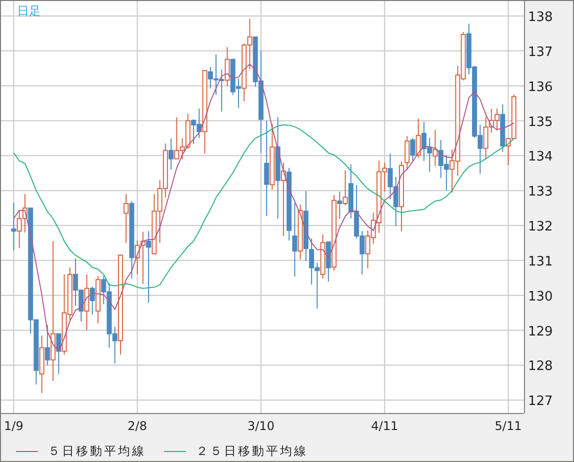  I want to click on x-axis-label: 3/10, so click(261, 426).